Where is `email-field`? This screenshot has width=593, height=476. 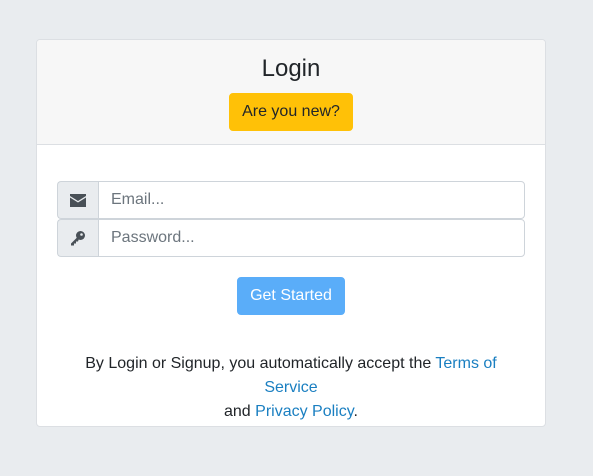
email-field is located at coordinates (311, 200).